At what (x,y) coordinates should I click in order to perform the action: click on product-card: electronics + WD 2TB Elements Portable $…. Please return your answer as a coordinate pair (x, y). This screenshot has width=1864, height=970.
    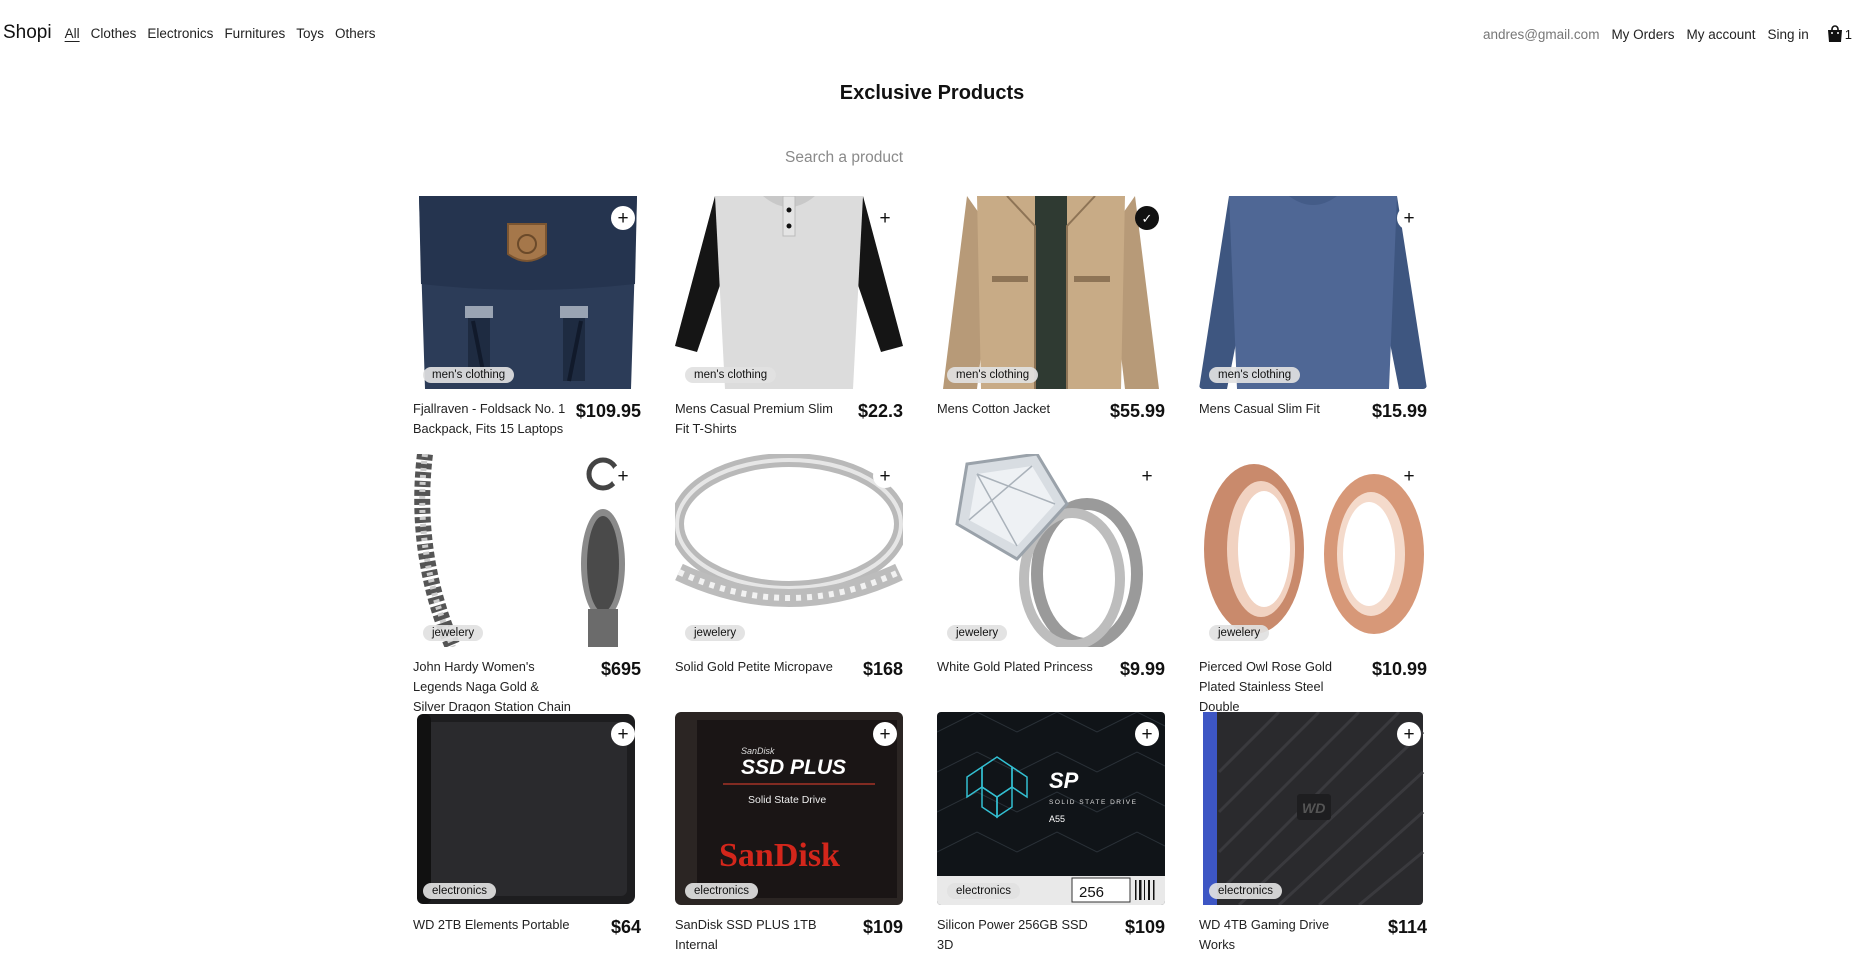
    Looking at the image, I should click on (527, 841).